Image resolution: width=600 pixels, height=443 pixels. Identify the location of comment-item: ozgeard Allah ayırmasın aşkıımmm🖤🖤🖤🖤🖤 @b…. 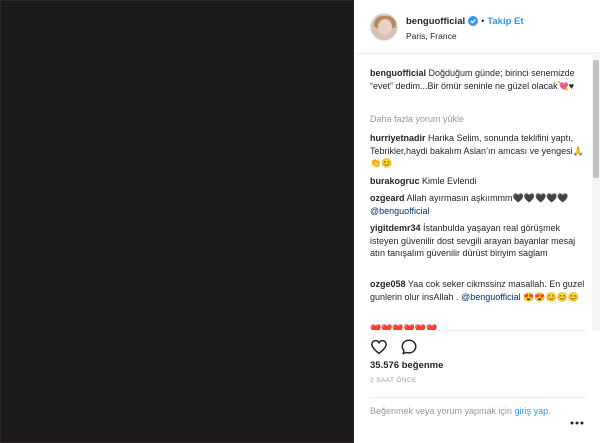
(479, 204).